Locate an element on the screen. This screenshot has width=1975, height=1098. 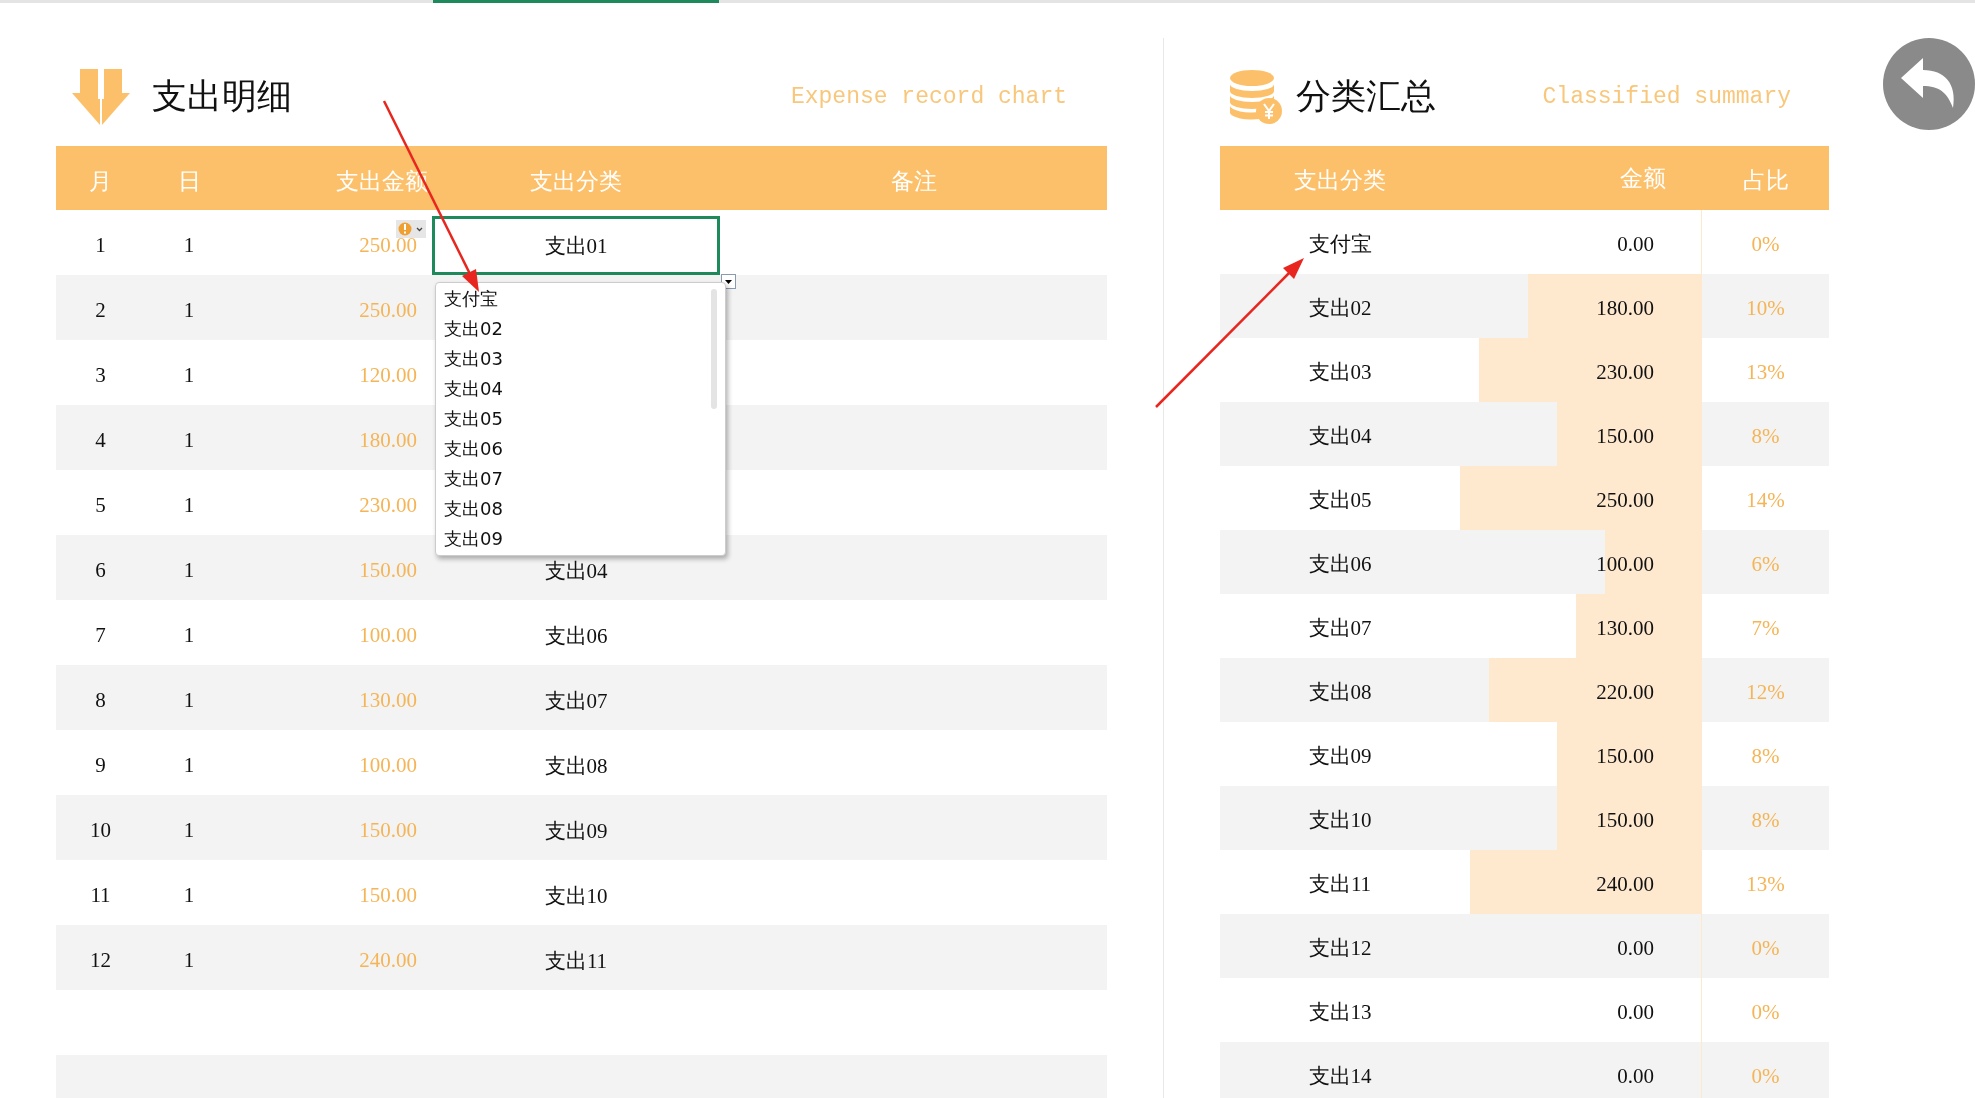
table-cell-text: 7% is located at coordinates (1765, 627).